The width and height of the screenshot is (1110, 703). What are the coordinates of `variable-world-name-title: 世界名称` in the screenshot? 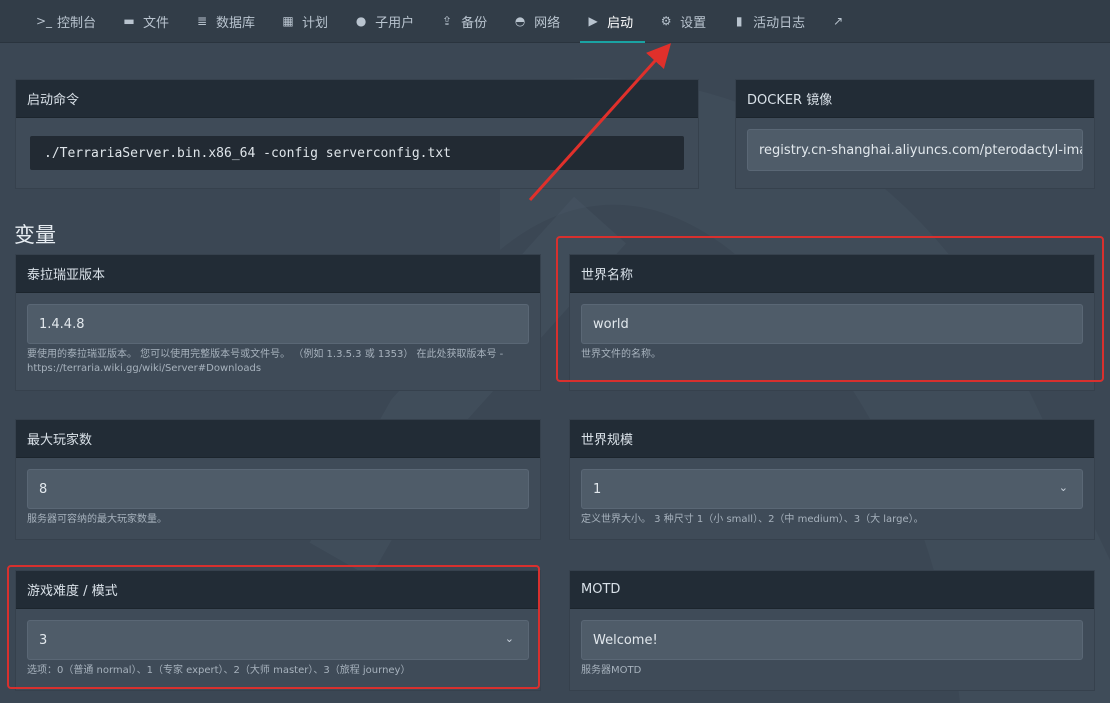 It's located at (832, 274).